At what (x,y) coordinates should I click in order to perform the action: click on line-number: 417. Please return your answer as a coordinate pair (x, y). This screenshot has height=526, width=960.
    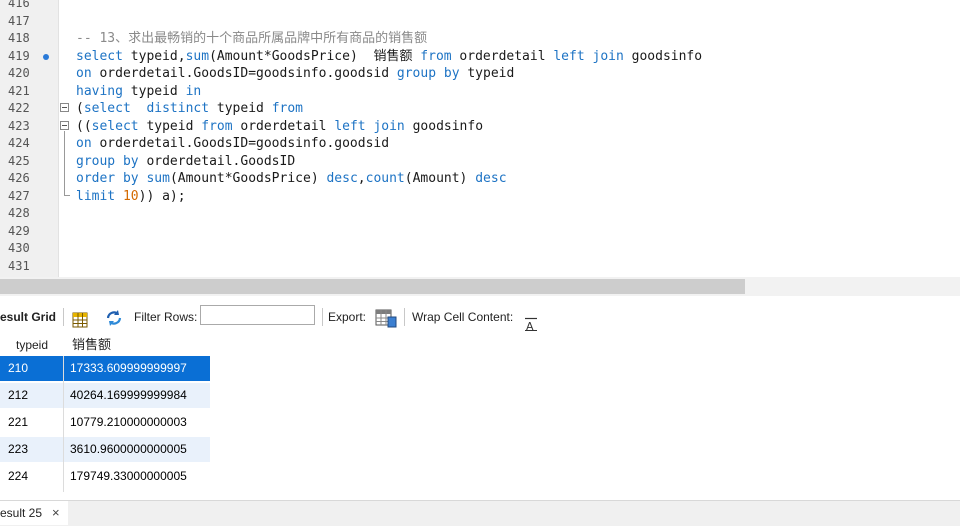
    Looking at the image, I should click on (19, 20).